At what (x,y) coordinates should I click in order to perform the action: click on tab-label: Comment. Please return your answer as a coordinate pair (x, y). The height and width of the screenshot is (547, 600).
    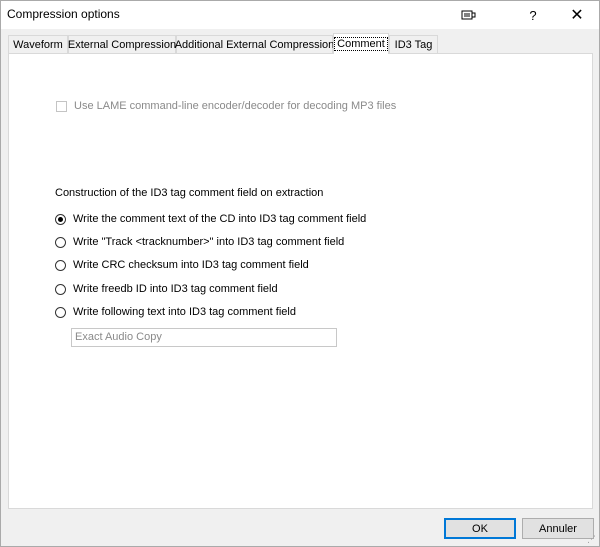
    Looking at the image, I should click on (361, 44).